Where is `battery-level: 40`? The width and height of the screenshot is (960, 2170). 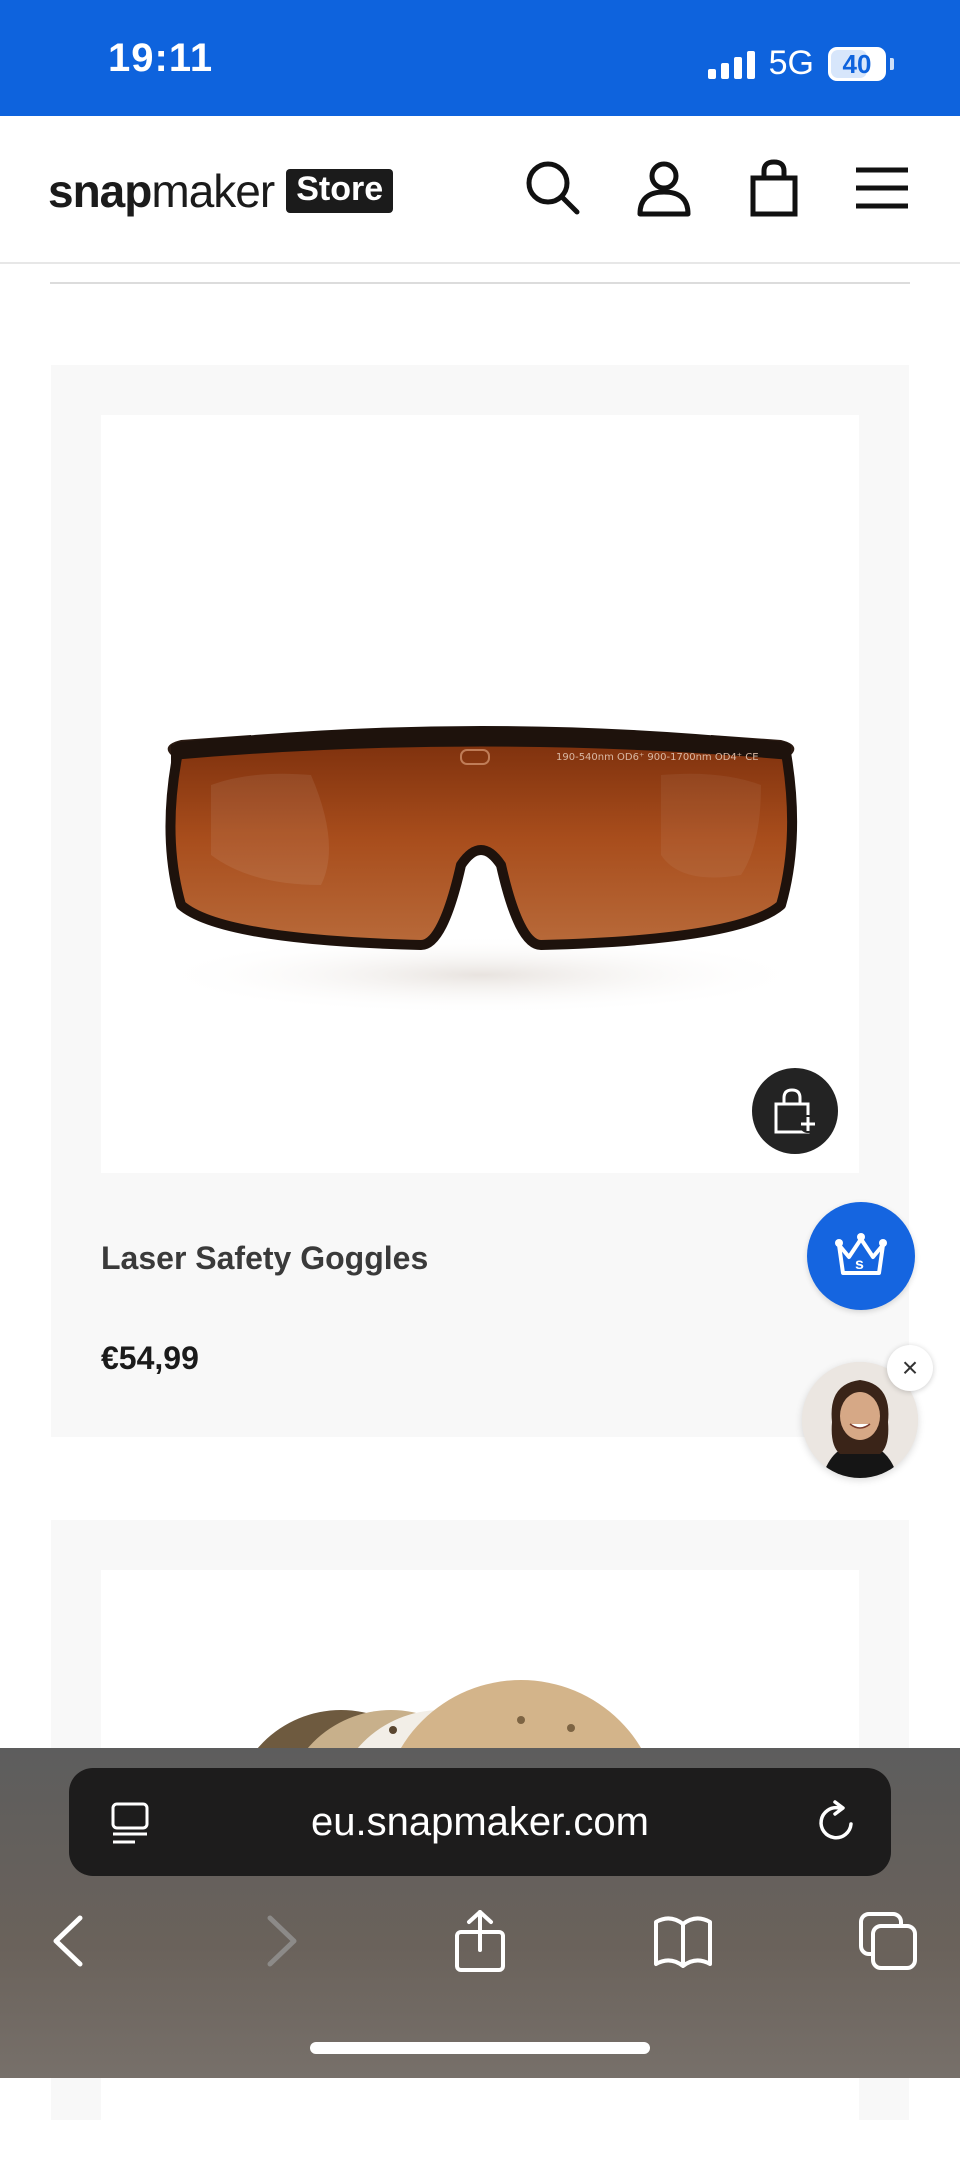 battery-level: 40 is located at coordinates (857, 63).